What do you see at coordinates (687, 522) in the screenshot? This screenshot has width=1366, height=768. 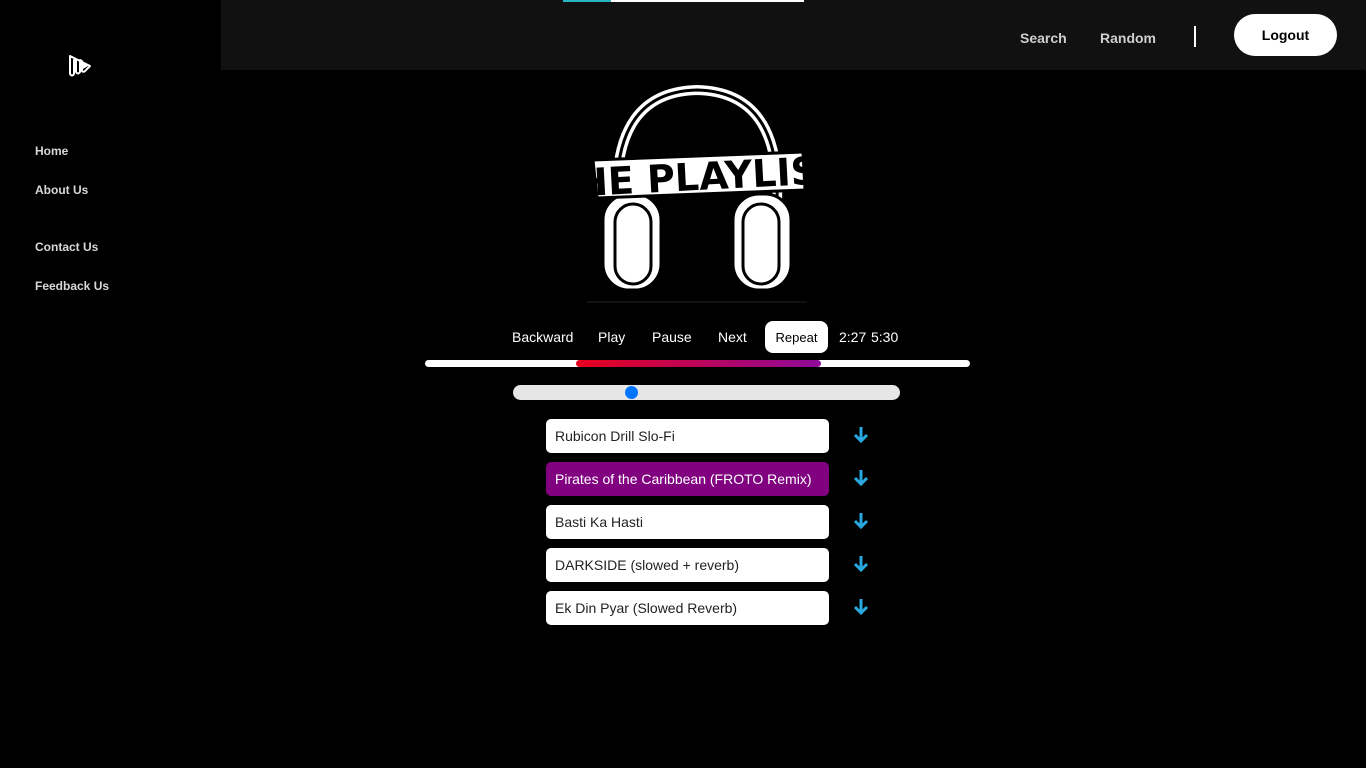 I see `song-item: Basti Ka Hasti` at bounding box center [687, 522].